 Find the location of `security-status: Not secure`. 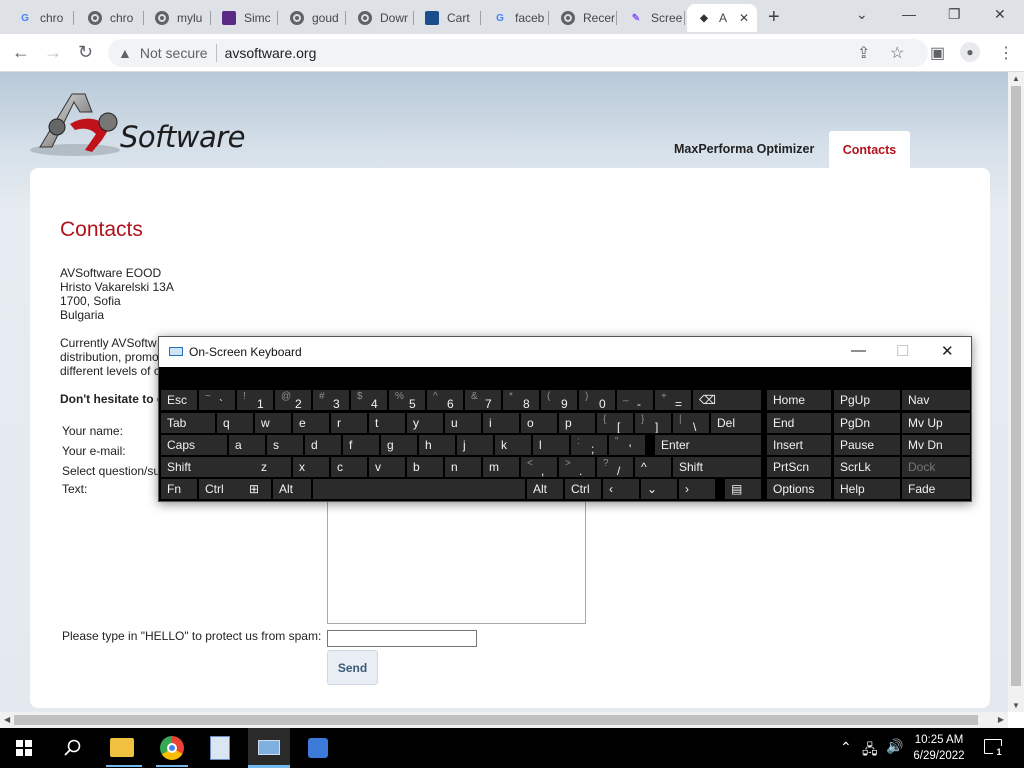

security-status: Not secure is located at coordinates (174, 53).